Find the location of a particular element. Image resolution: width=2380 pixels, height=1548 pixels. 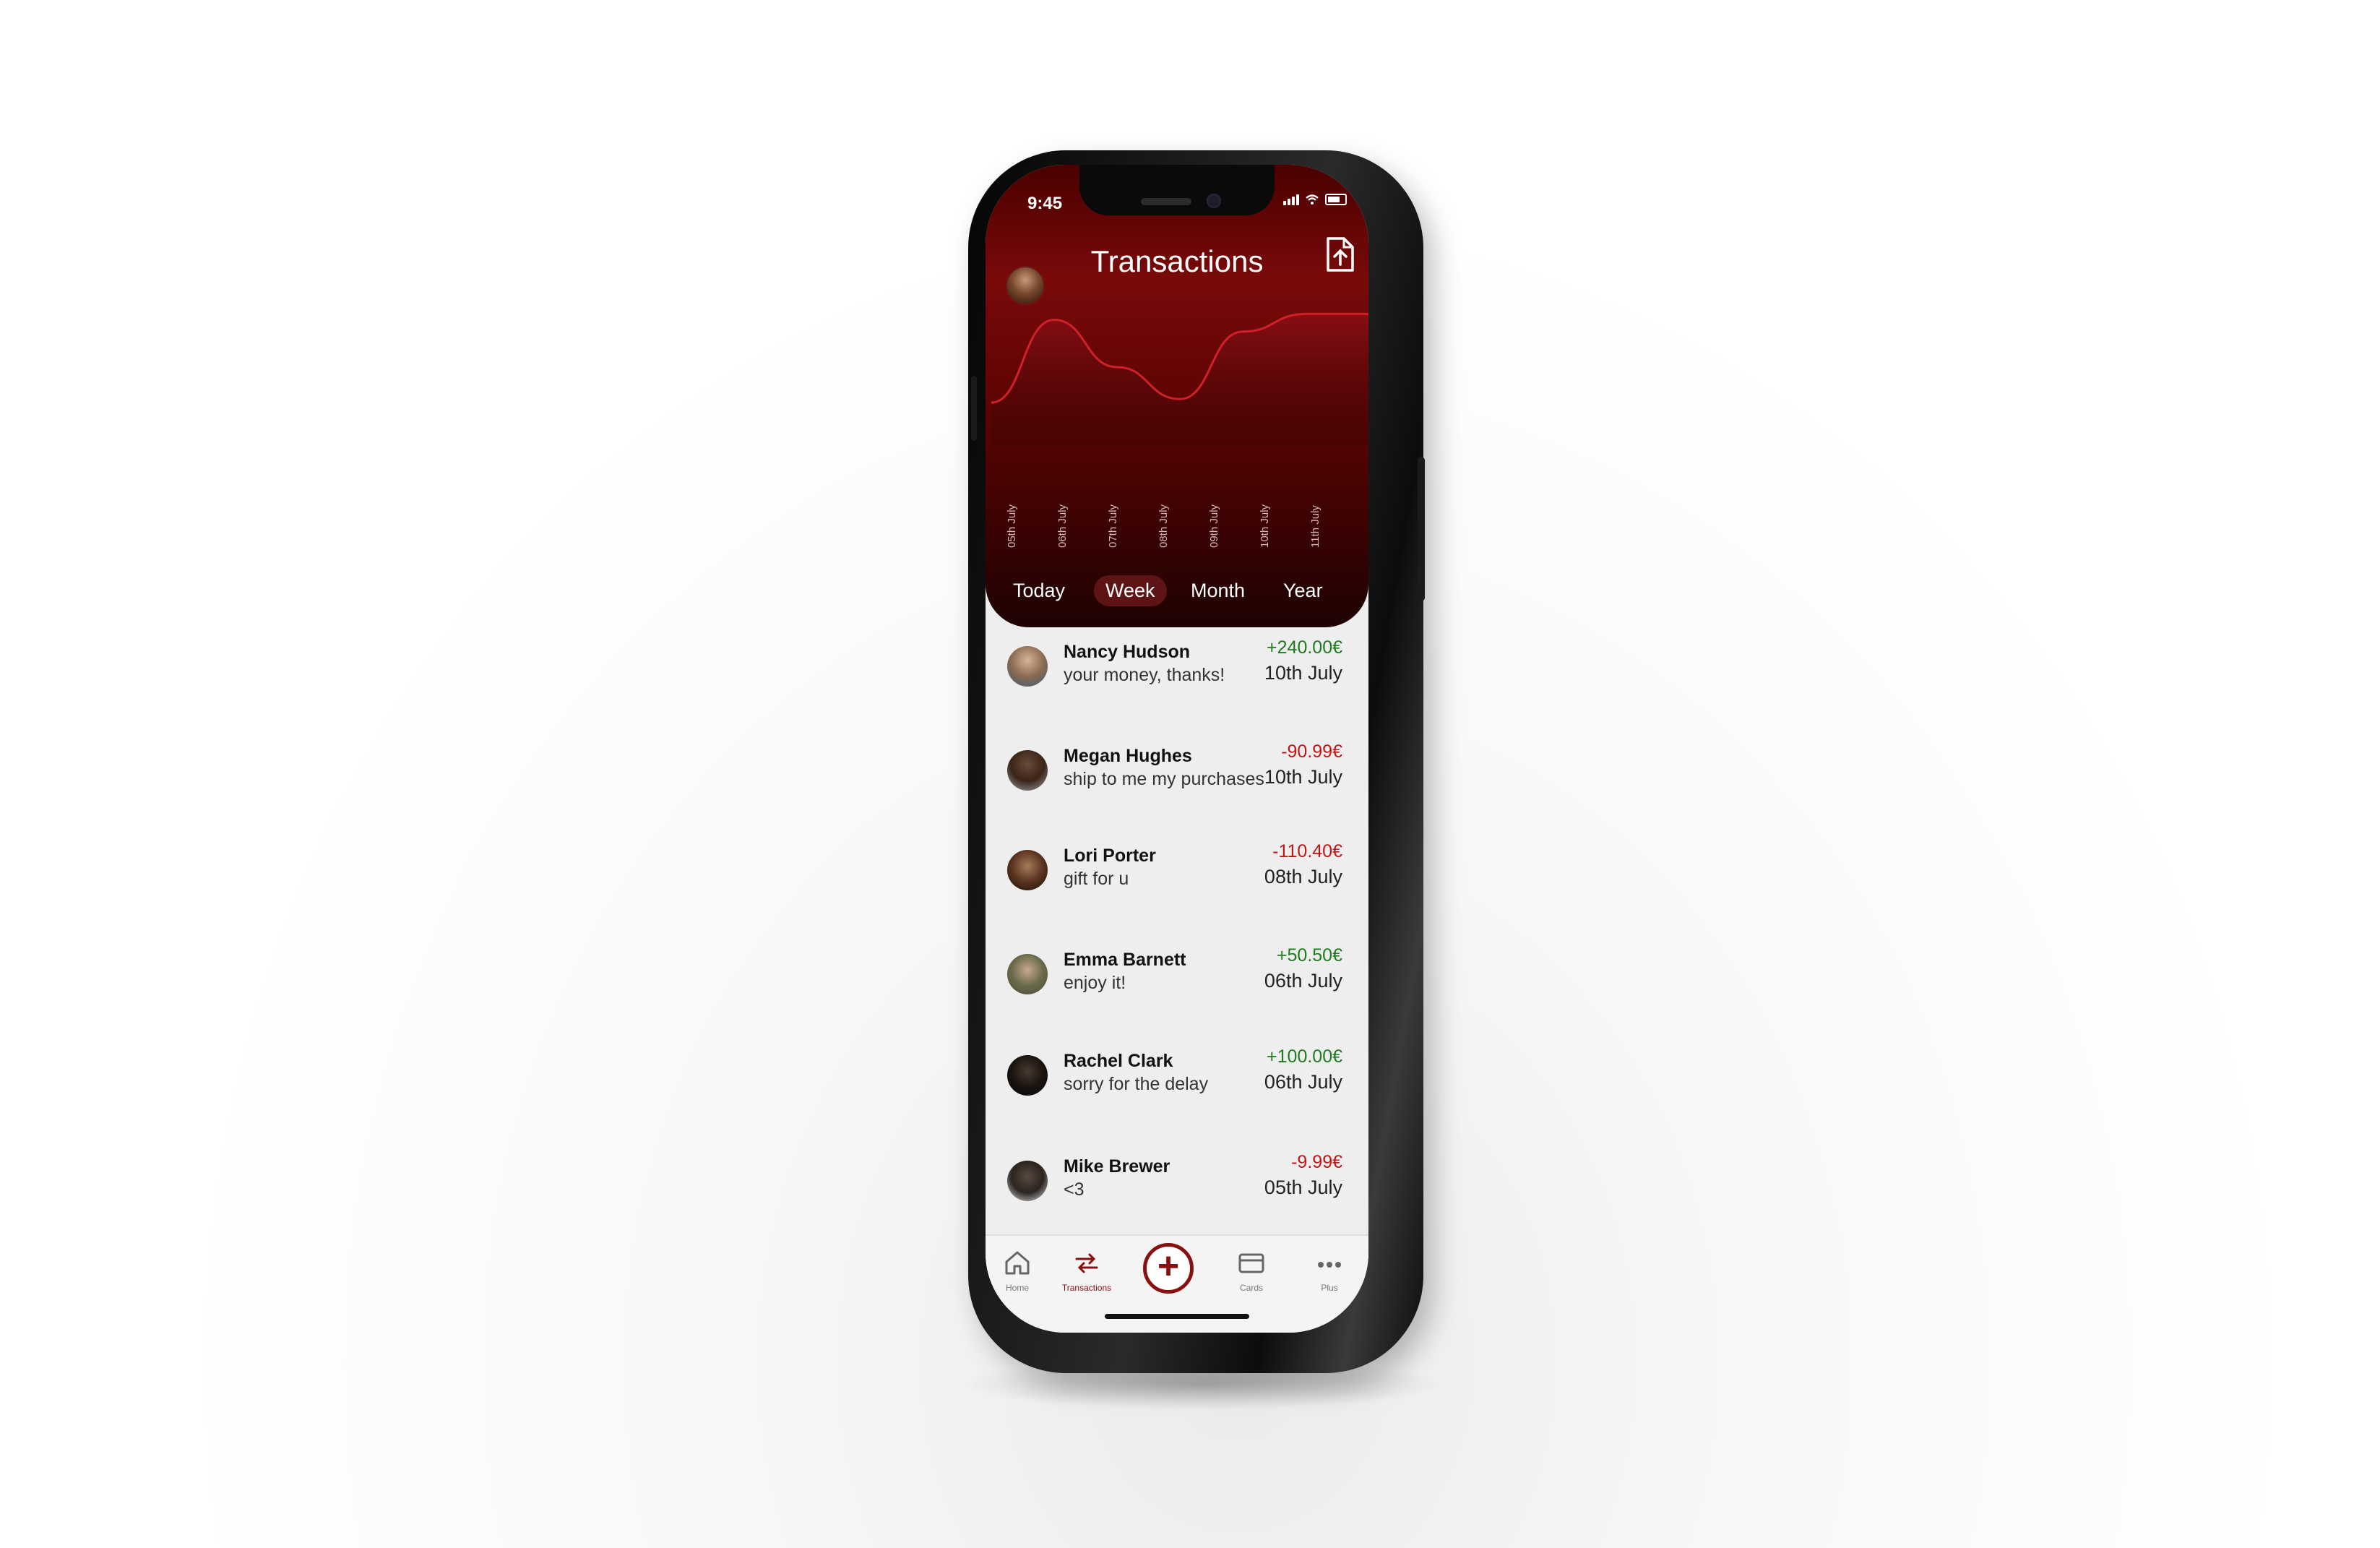

nav-home-label: Home is located at coordinates (1017, 1288).